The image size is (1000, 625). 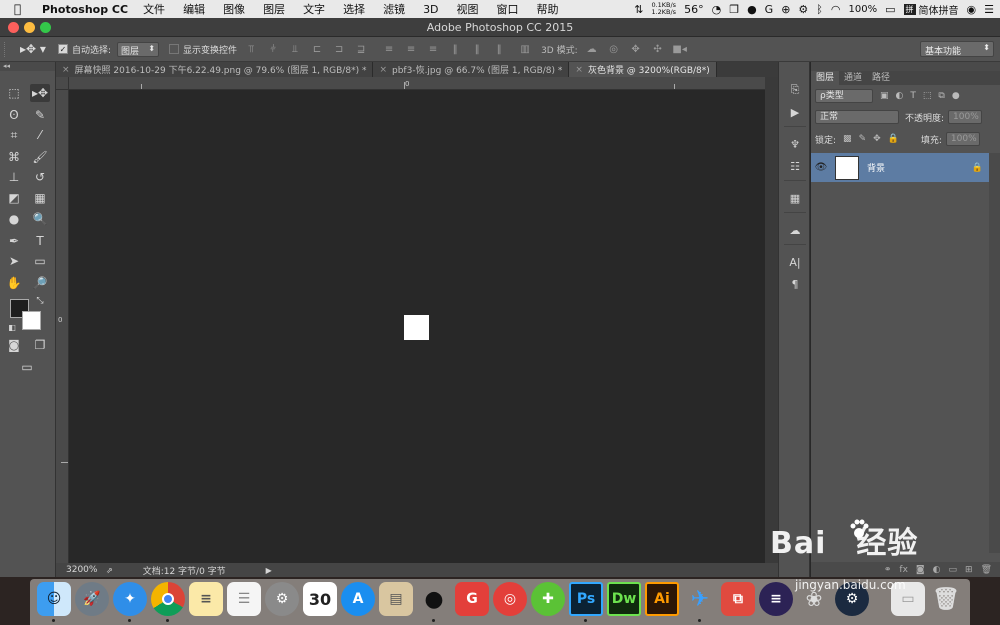 I want to click on auto-select-target-select: 图层 ⬍, so click(x=138, y=49).